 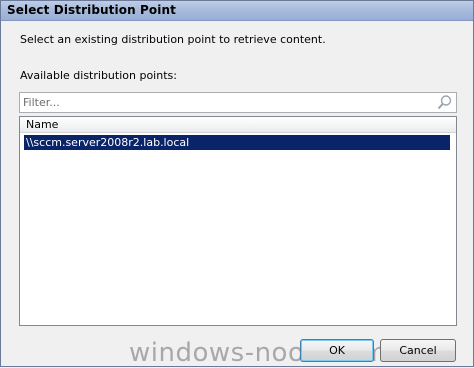 I want to click on filter-input, so click(x=223, y=102).